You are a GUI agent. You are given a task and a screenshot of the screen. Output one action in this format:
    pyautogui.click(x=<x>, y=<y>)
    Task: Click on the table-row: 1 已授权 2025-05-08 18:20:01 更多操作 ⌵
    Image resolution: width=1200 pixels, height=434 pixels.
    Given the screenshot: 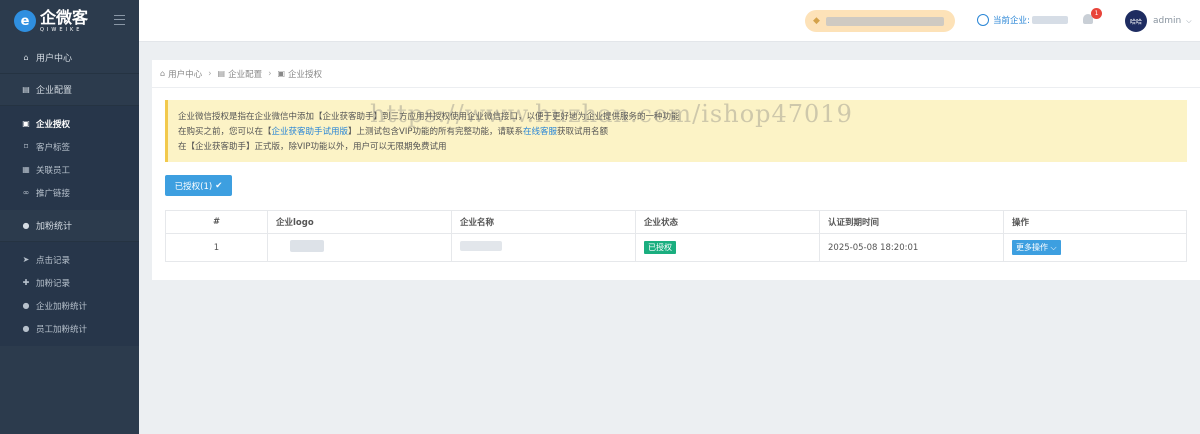 What is the action you would take?
    pyautogui.click(x=676, y=247)
    